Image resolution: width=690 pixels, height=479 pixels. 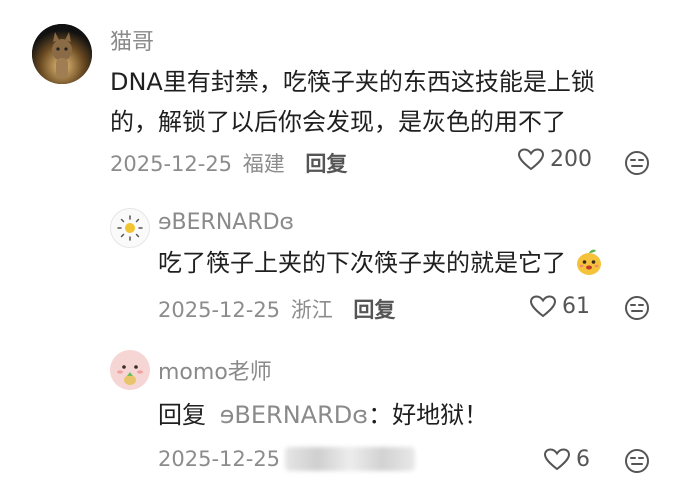 What do you see at coordinates (571, 159) in the screenshot?
I see `like-count: 200` at bounding box center [571, 159].